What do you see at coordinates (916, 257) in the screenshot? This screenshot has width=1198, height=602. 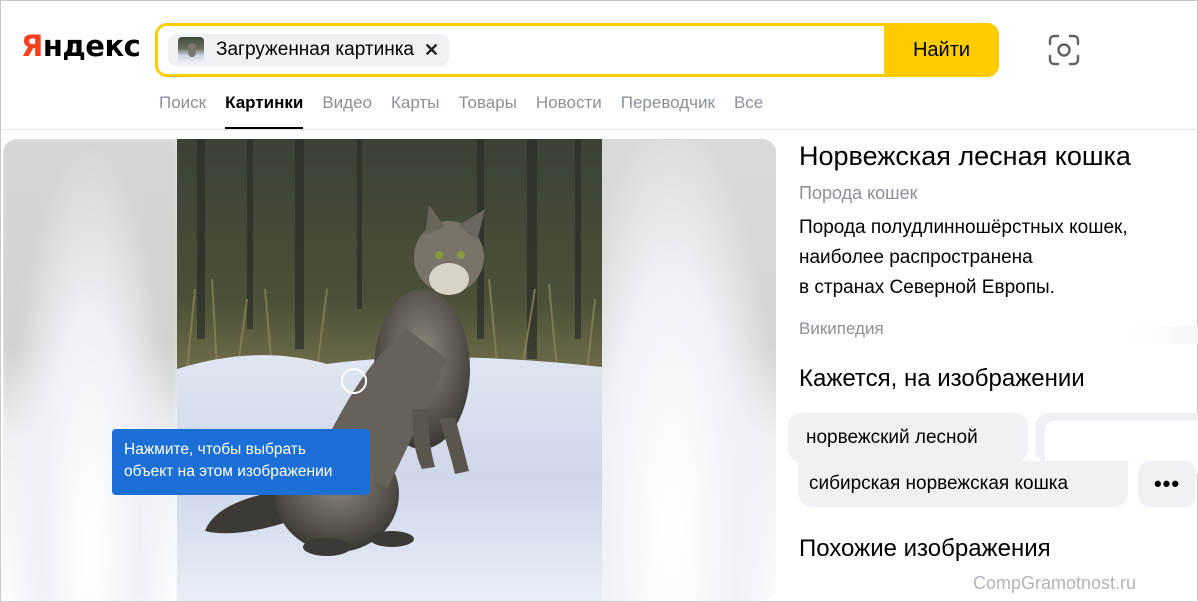 I see `description-line: наиболее распространена` at bounding box center [916, 257].